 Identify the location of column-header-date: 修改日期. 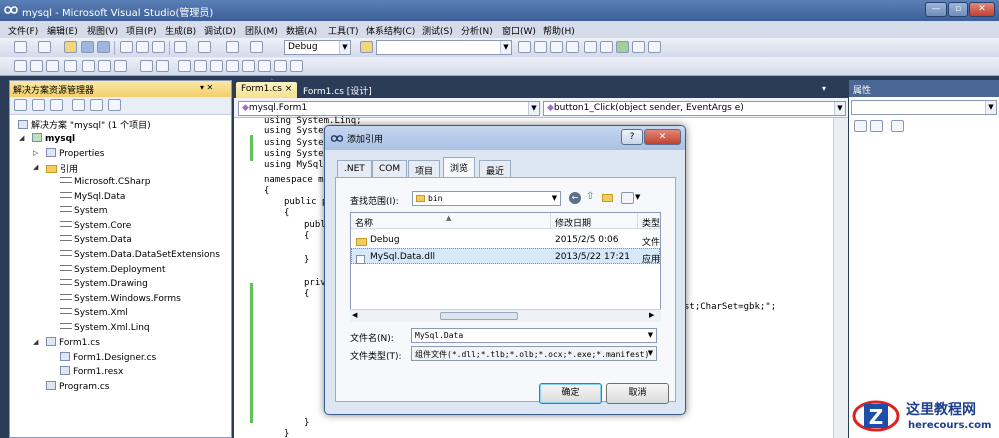
(594, 221).